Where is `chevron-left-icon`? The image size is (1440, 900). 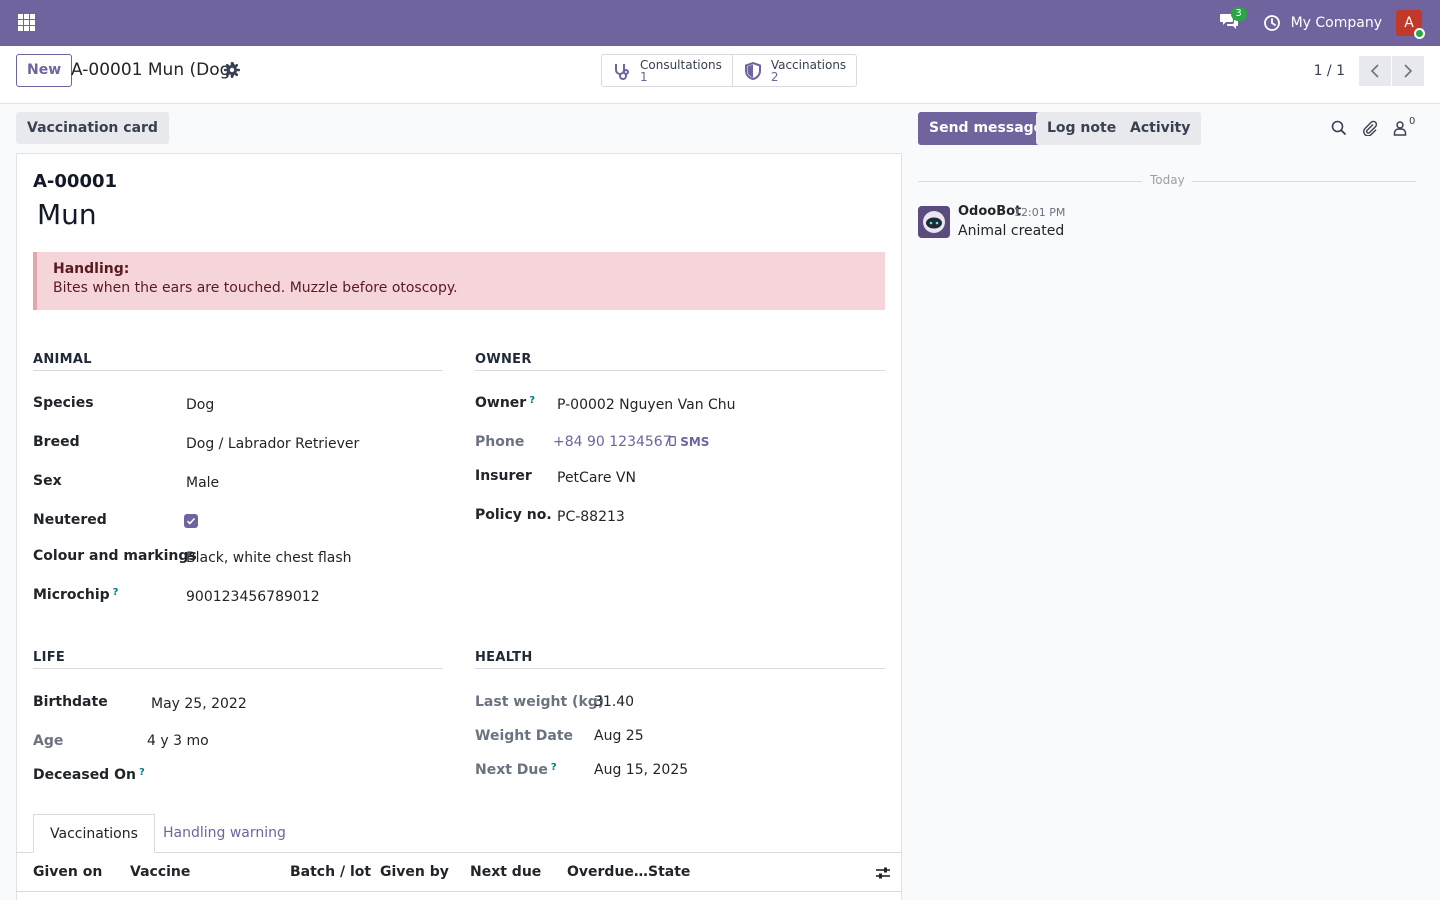
chevron-left-icon is located at coordinates (1374, 71).